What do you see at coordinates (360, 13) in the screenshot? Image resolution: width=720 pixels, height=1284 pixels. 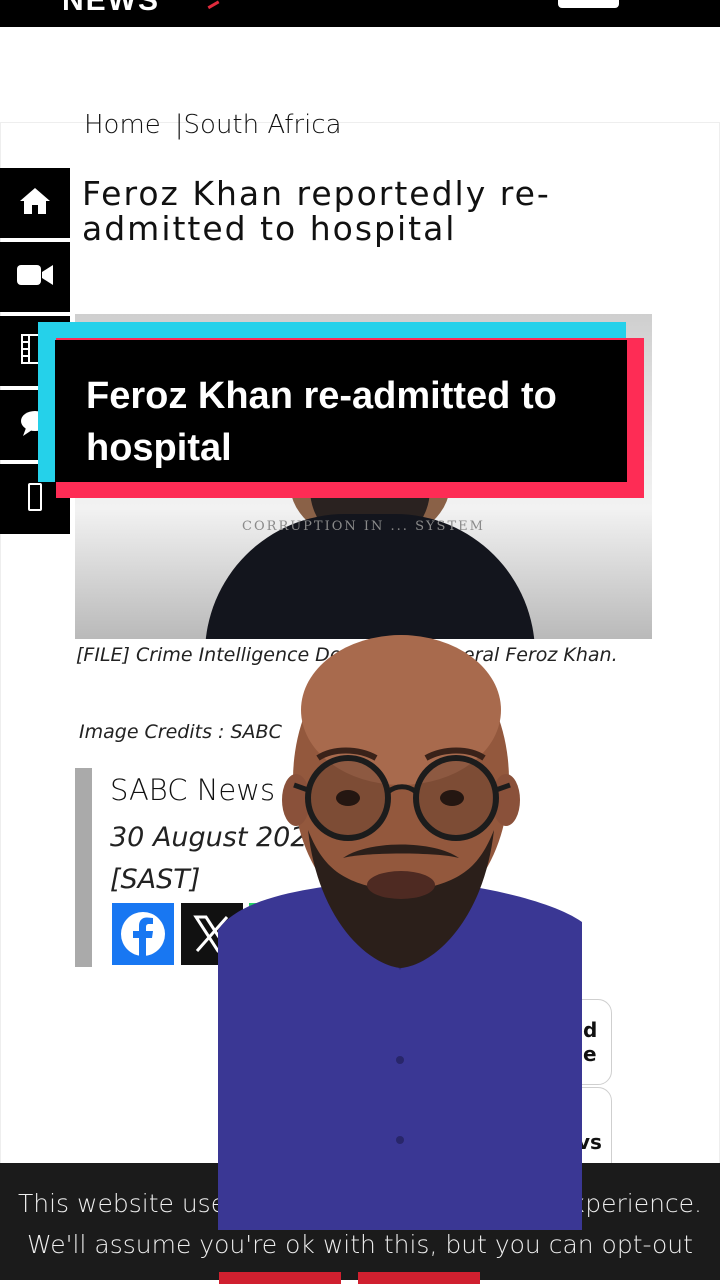 I see `site-header: NEWS` at bounding box center [360, 13].